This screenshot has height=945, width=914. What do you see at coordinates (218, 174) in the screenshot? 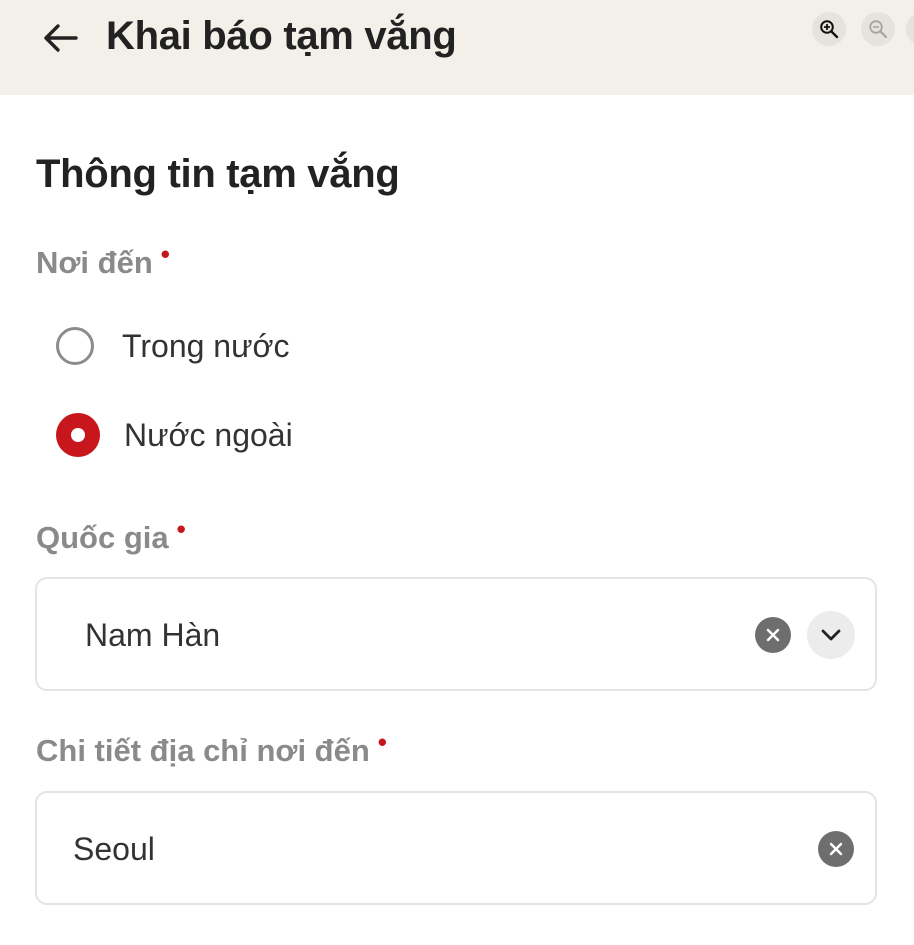
I see `section-title: Thông tin tạm vắng` at bounding box center [218, 174].